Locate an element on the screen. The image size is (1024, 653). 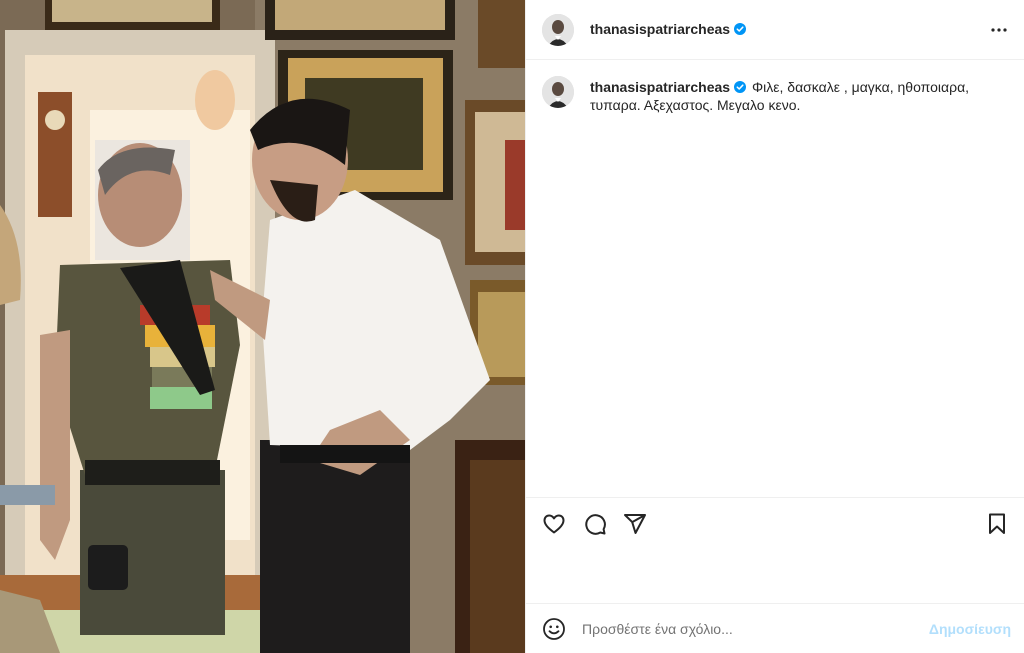
comment-bar: Δημοσίευση is located at coordinates (775, 628).